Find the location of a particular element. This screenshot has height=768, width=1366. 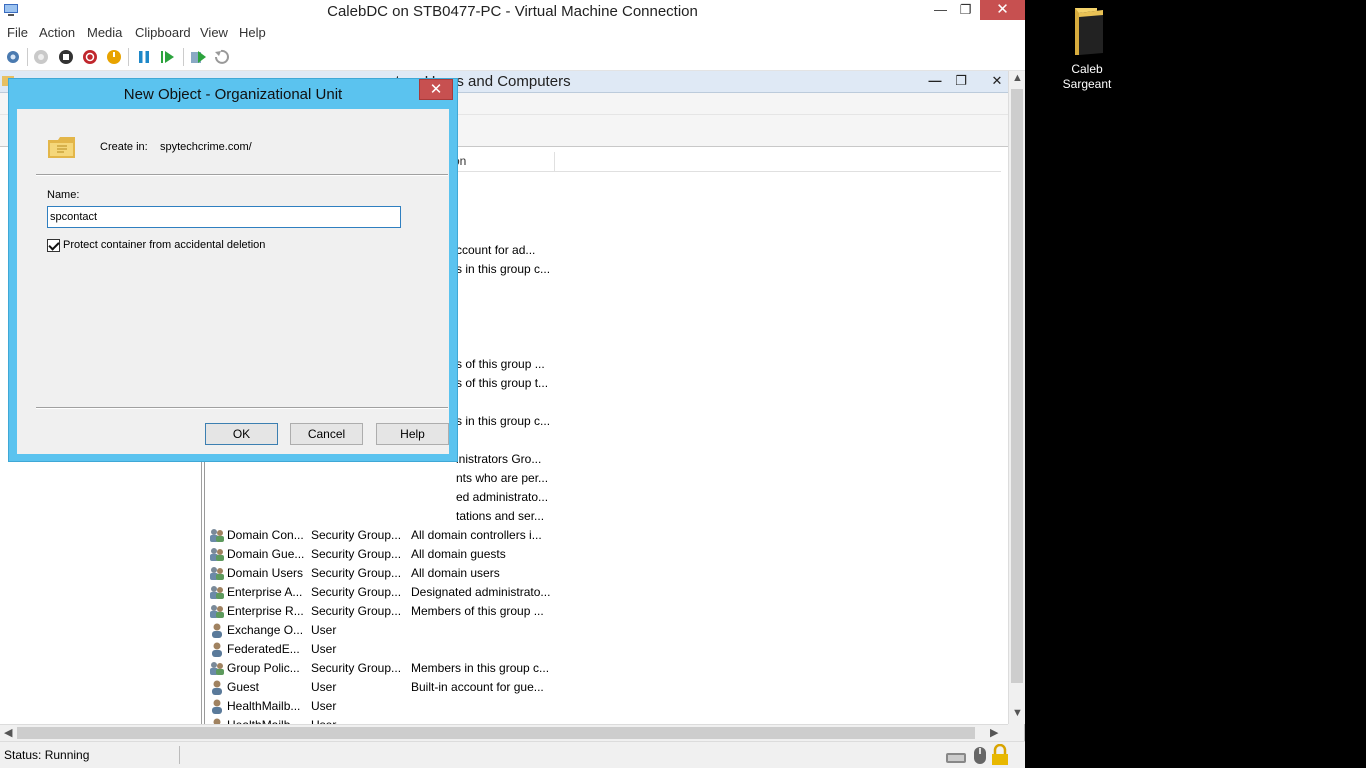

desktop-icon-label: Caleb Sargeant is located at coordinates (1087, 76).